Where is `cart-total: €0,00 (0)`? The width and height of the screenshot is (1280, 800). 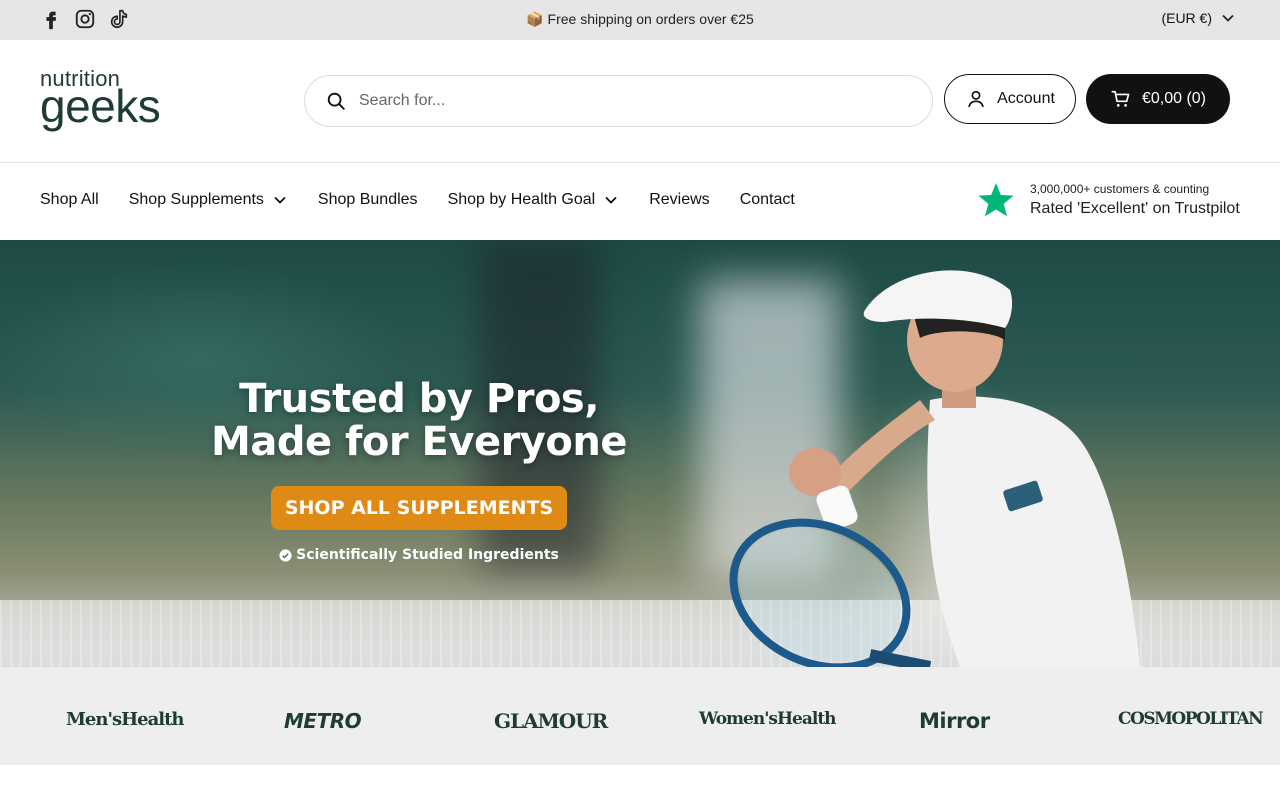
cart-total: €0,00 (0) is located at coordinates (1174, 98).